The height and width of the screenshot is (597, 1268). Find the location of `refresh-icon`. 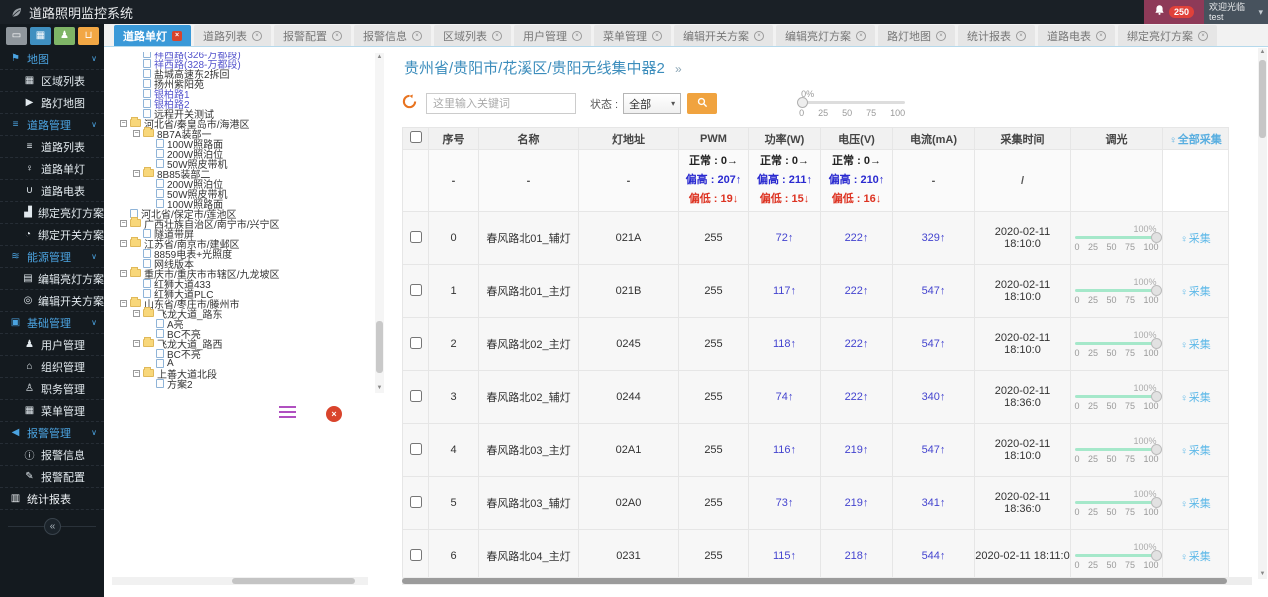

refresh-icon is located at coordinates (411, 103).